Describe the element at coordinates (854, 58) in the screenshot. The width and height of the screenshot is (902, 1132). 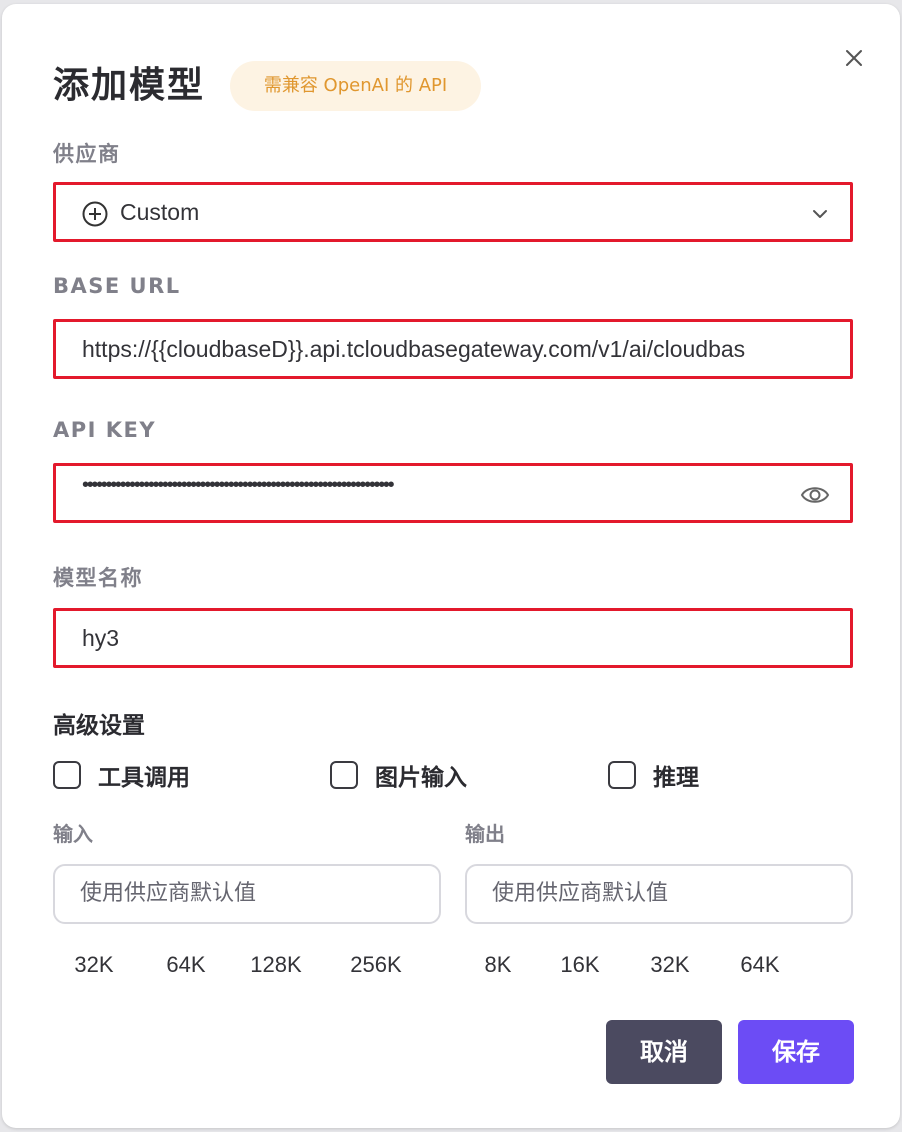
I see `close-icon` at that location.